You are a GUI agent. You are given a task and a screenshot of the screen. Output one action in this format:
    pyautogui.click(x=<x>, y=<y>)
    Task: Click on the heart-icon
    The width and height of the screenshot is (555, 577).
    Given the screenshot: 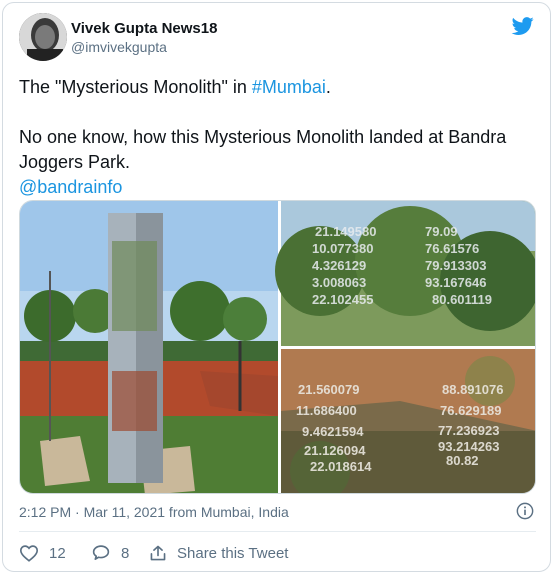 What is the action you would take?
    pyautogui.click(x=29, y=553)
    